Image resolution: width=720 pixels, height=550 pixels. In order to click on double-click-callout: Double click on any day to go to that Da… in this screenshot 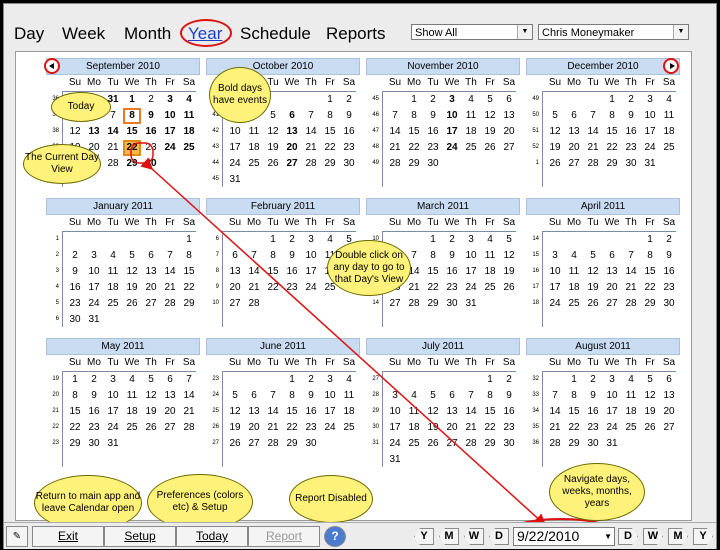, I will do `click(369, 268)`.